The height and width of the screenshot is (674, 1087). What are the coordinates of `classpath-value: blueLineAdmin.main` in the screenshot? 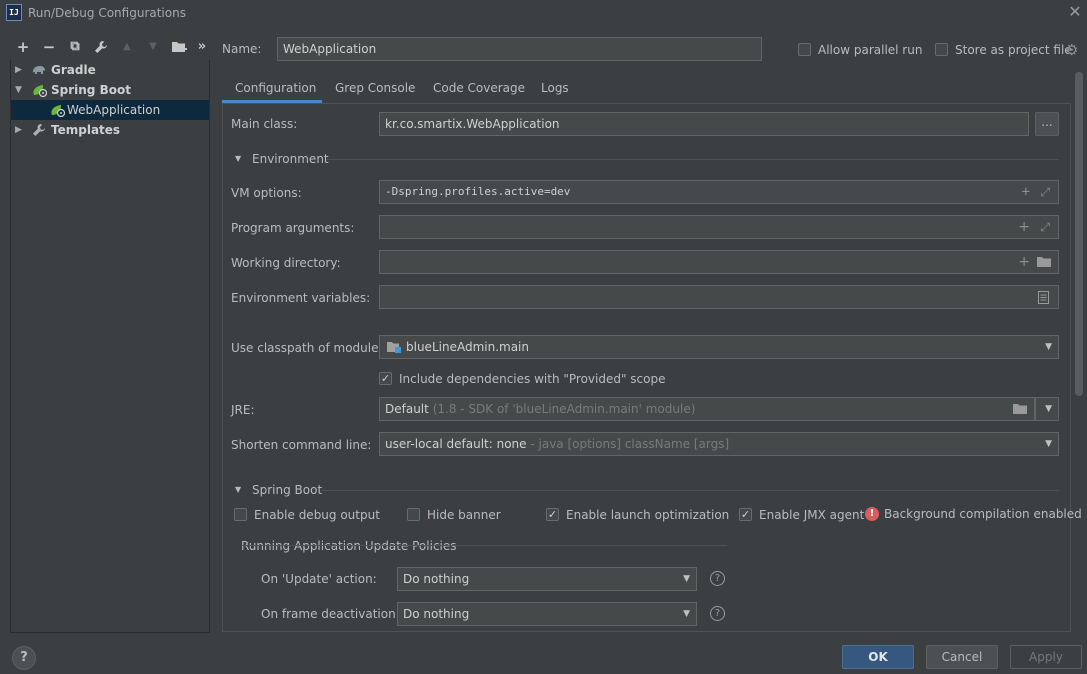 It's located at (467, 347).